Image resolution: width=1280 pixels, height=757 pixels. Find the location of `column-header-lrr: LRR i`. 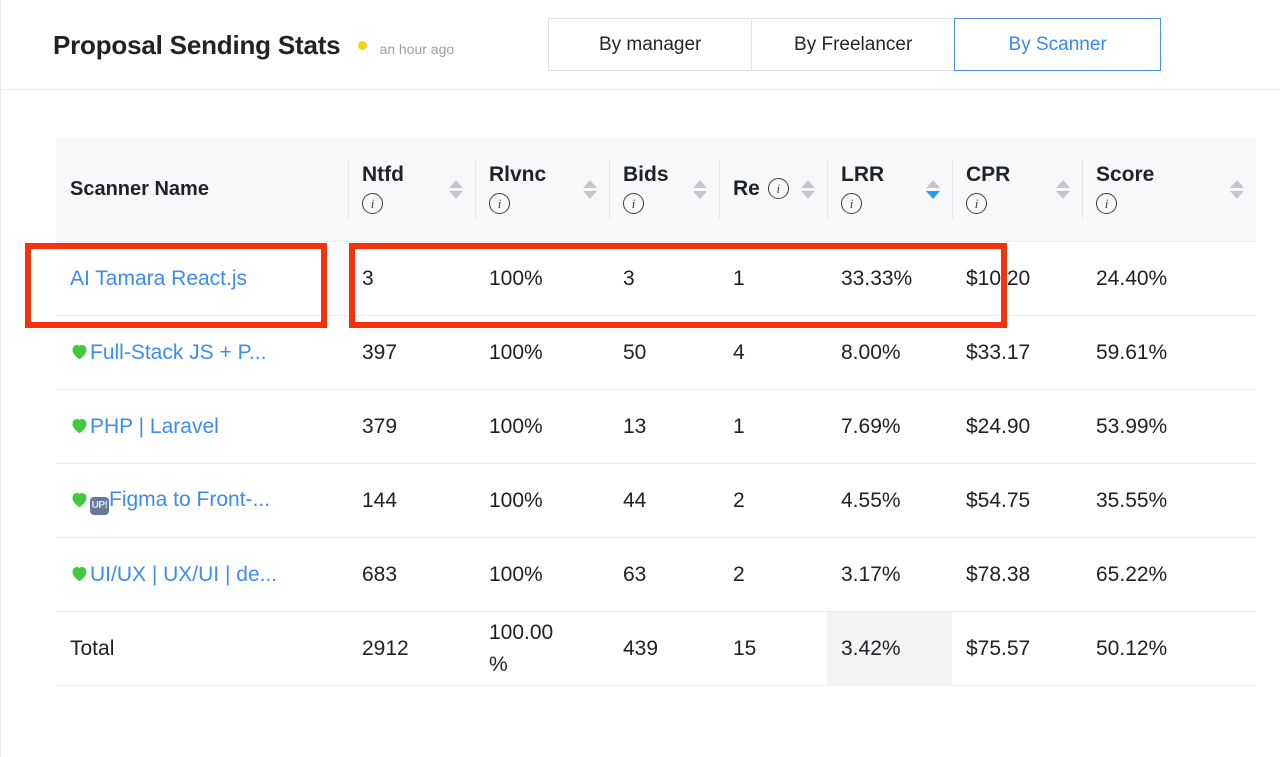

column-header-lrr: LRR i is located at coordinates (889, 189).